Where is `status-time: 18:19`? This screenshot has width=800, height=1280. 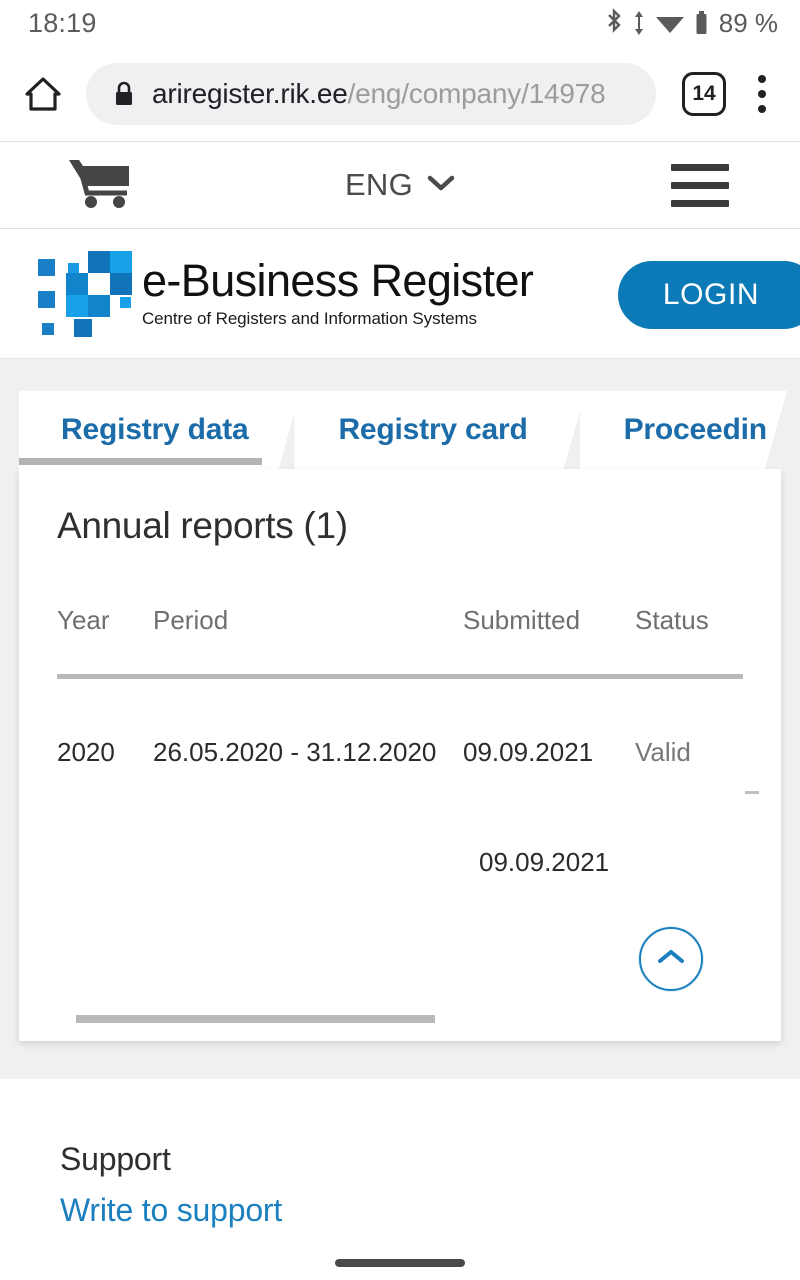 status-time: 18:19 is located at coordinates (62, 22).